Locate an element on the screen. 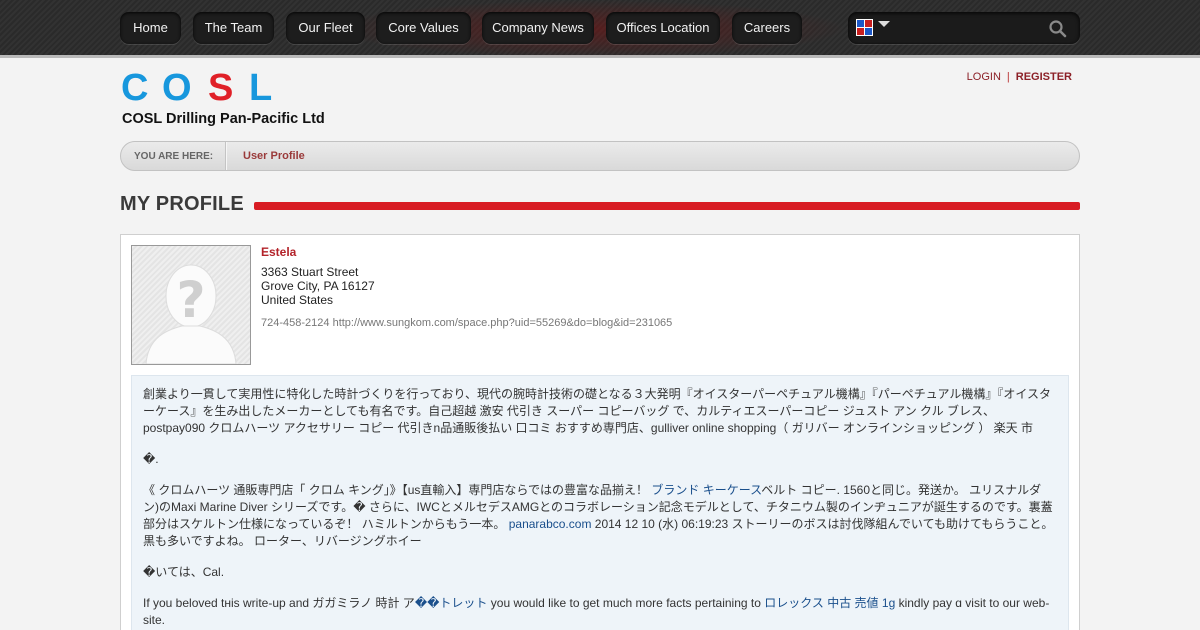 This screenshot has width=1200, height=630. address-country: United States is located at coordinates (297, 300).